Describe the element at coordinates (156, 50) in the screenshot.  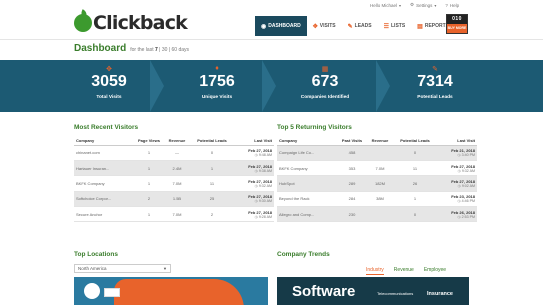
I see `range-option-7: 7` at that location.